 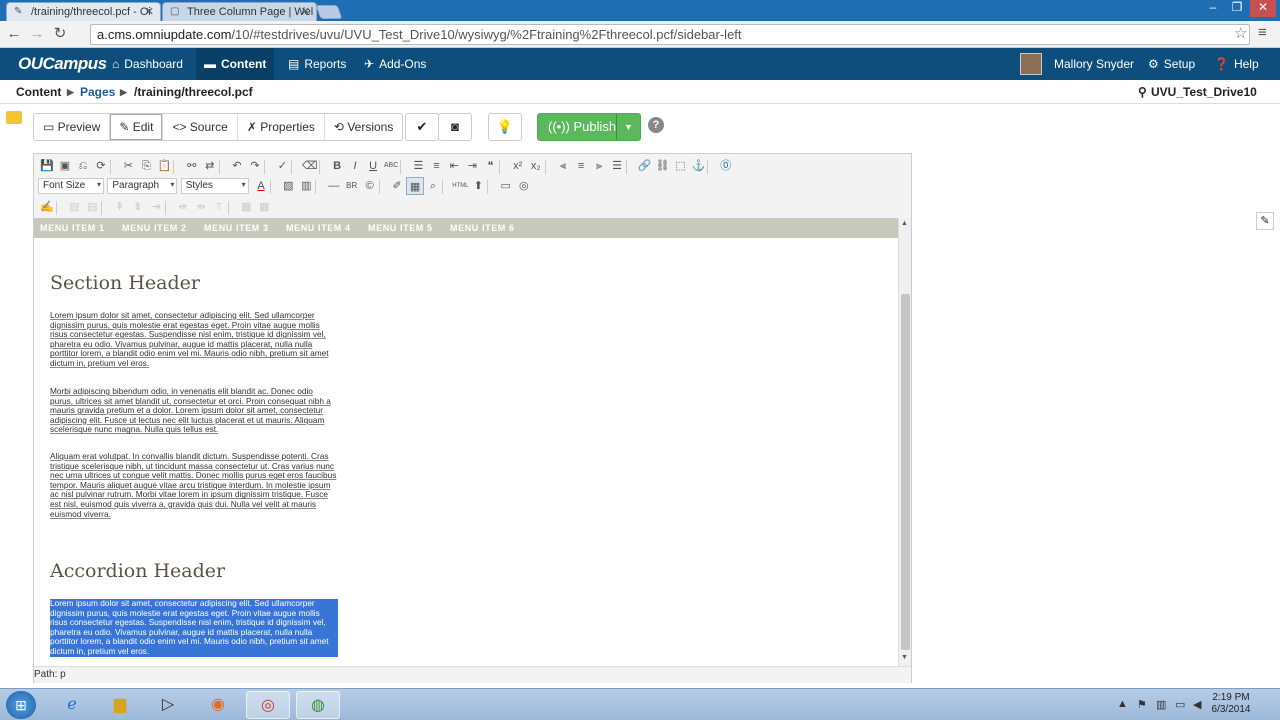 What do you see at coordinates (337, 166) in the screenshot?
I see `bold-icon: B` at bounding box center [337, 166].